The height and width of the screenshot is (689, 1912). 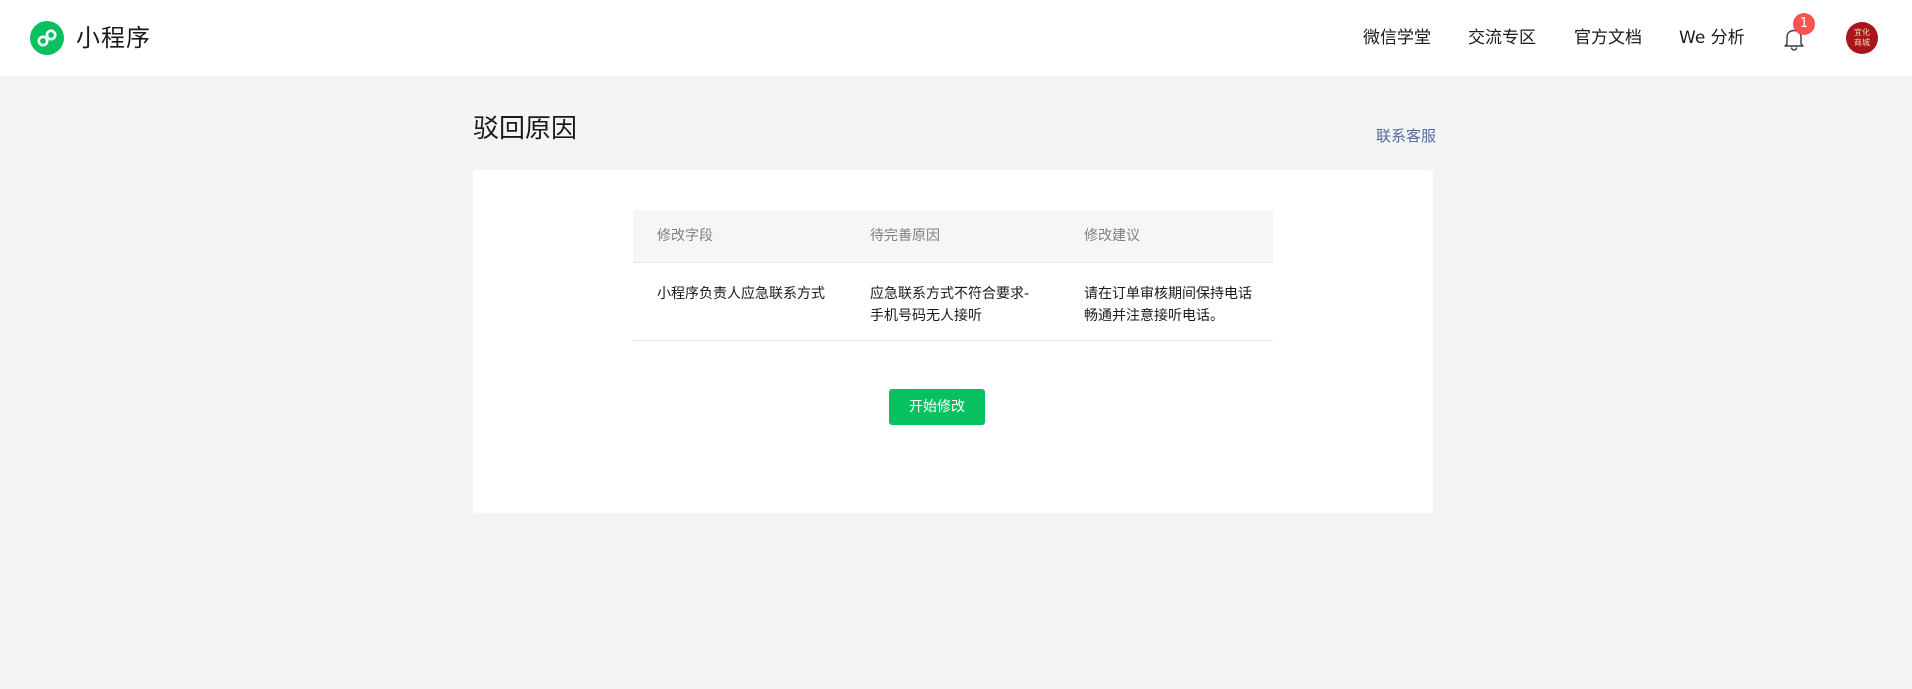 What do you see at coordinates (950, 305) in the screenshot?
I see `cell-reason: 应急联系方式不符合要求-手机号码无人接听` at bounding box center [950, 305].